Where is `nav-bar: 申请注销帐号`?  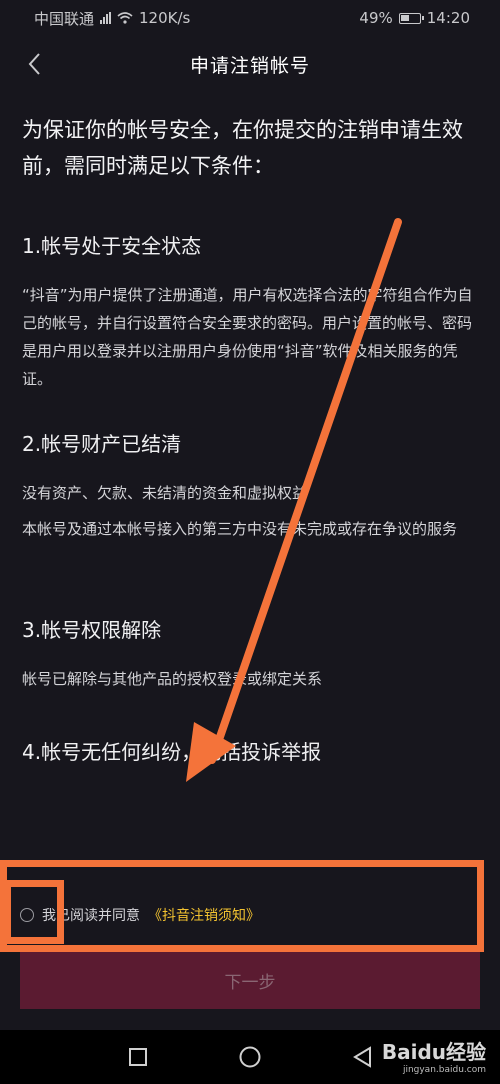
nav-bar: 申请注销帐号 is located at coordinates (250, 64).